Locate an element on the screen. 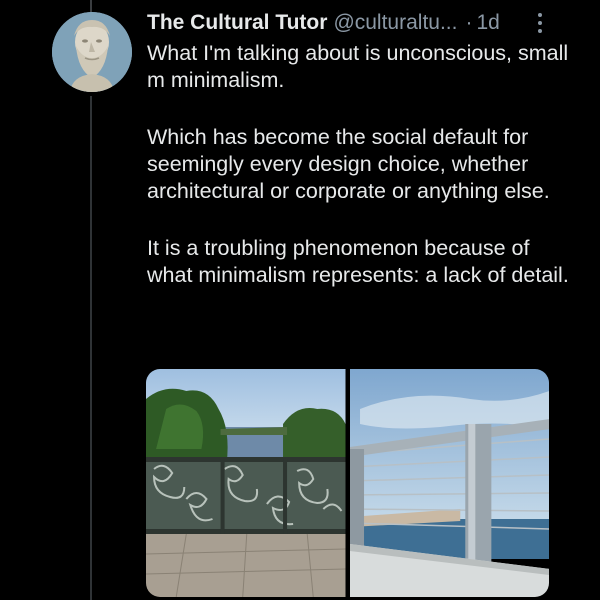  thread-connector-line is located at coordinates (91, 348).